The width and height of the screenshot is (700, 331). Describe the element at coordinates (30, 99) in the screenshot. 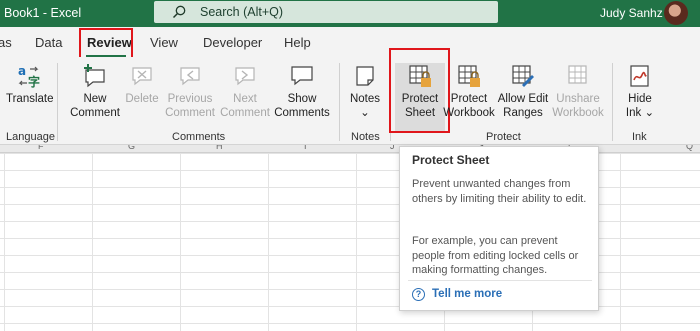

I see `translate-label: Translate` at that location.